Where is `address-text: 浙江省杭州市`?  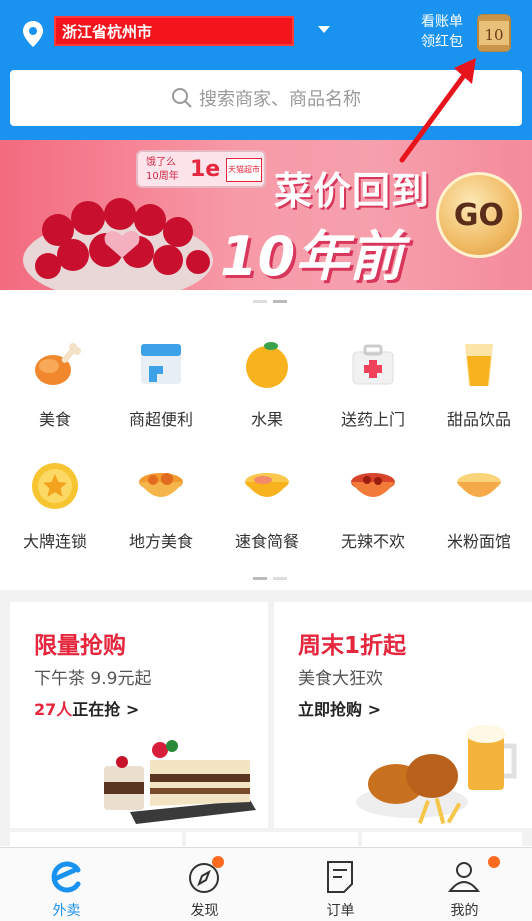
address-text: 浙江省杭州市 is located at coordinates (107, 32).